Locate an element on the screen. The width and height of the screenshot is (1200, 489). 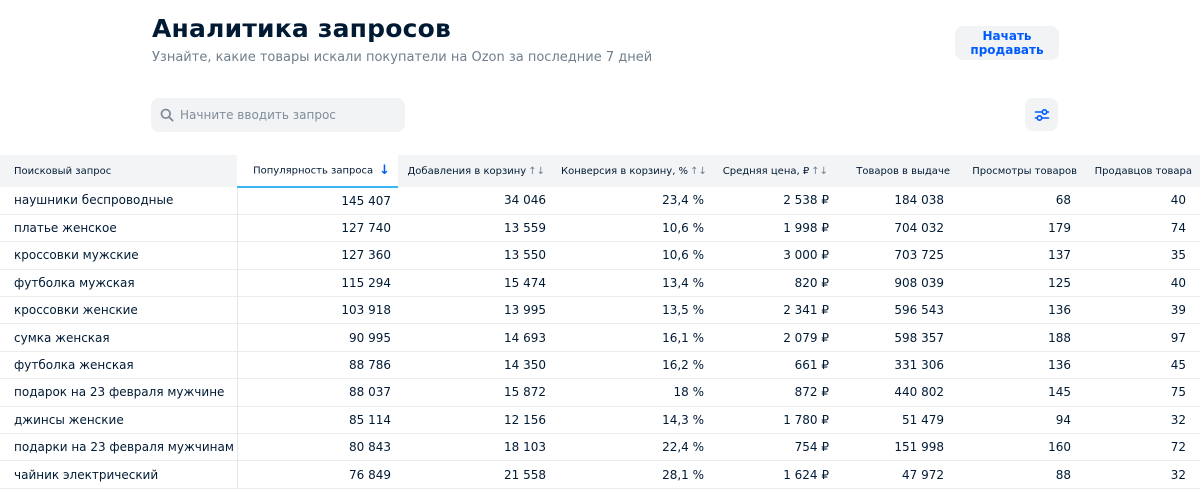
items-in-results-cell: 908 039 is located at coordinates (897, 283).